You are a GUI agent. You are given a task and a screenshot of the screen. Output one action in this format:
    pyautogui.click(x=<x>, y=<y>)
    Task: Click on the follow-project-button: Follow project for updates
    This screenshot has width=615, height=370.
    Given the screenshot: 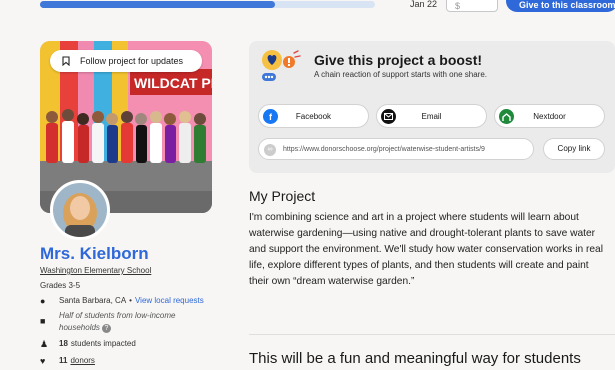 What is the action you would take?
    pyautogui.click(x=126, y=61)
    